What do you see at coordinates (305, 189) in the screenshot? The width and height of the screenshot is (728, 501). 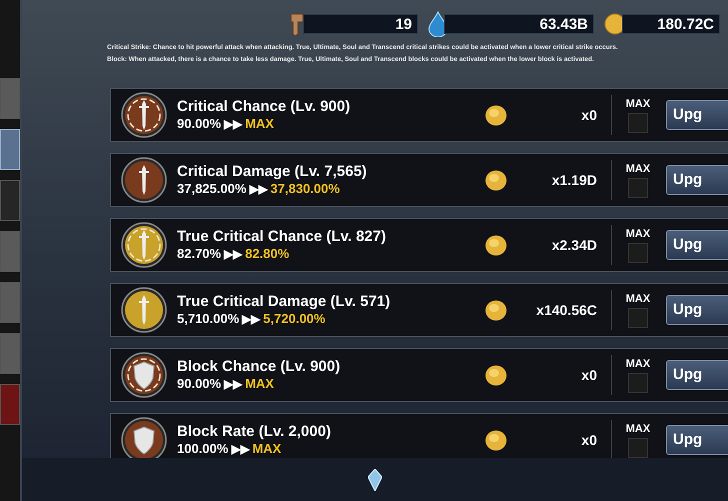 I see `next-value: 37,830.00%` at bounding box center [305, 189].